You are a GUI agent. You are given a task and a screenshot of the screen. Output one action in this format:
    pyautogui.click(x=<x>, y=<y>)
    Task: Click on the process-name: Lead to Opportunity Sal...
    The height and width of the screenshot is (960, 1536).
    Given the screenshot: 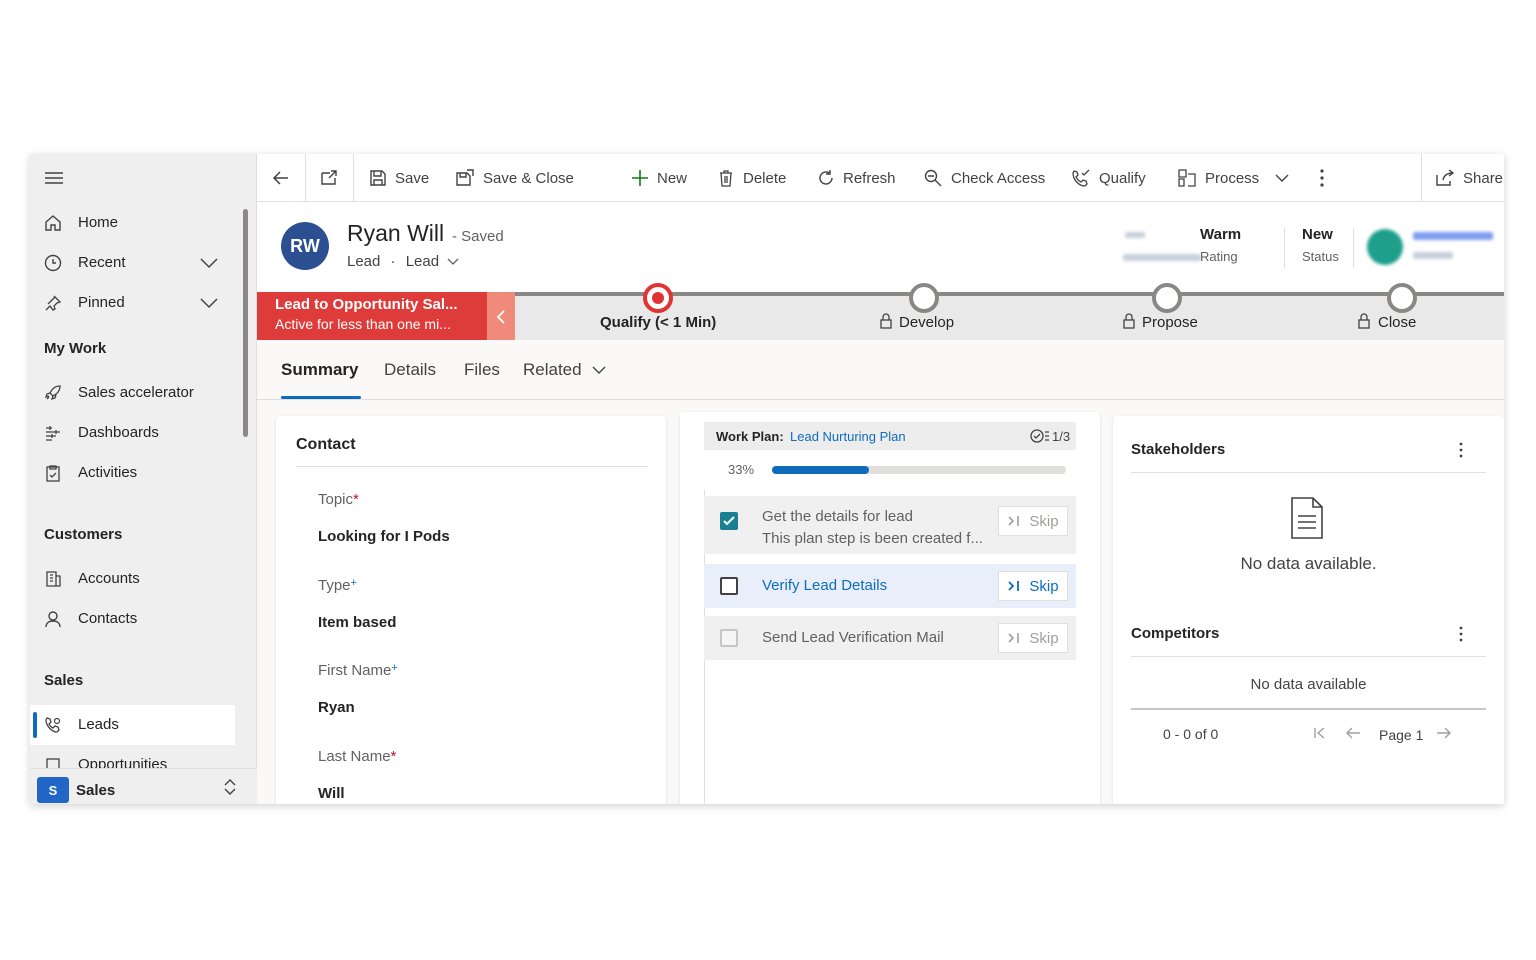 What is the action you would take?
    pyautogui.click(x=366, y=304)
    